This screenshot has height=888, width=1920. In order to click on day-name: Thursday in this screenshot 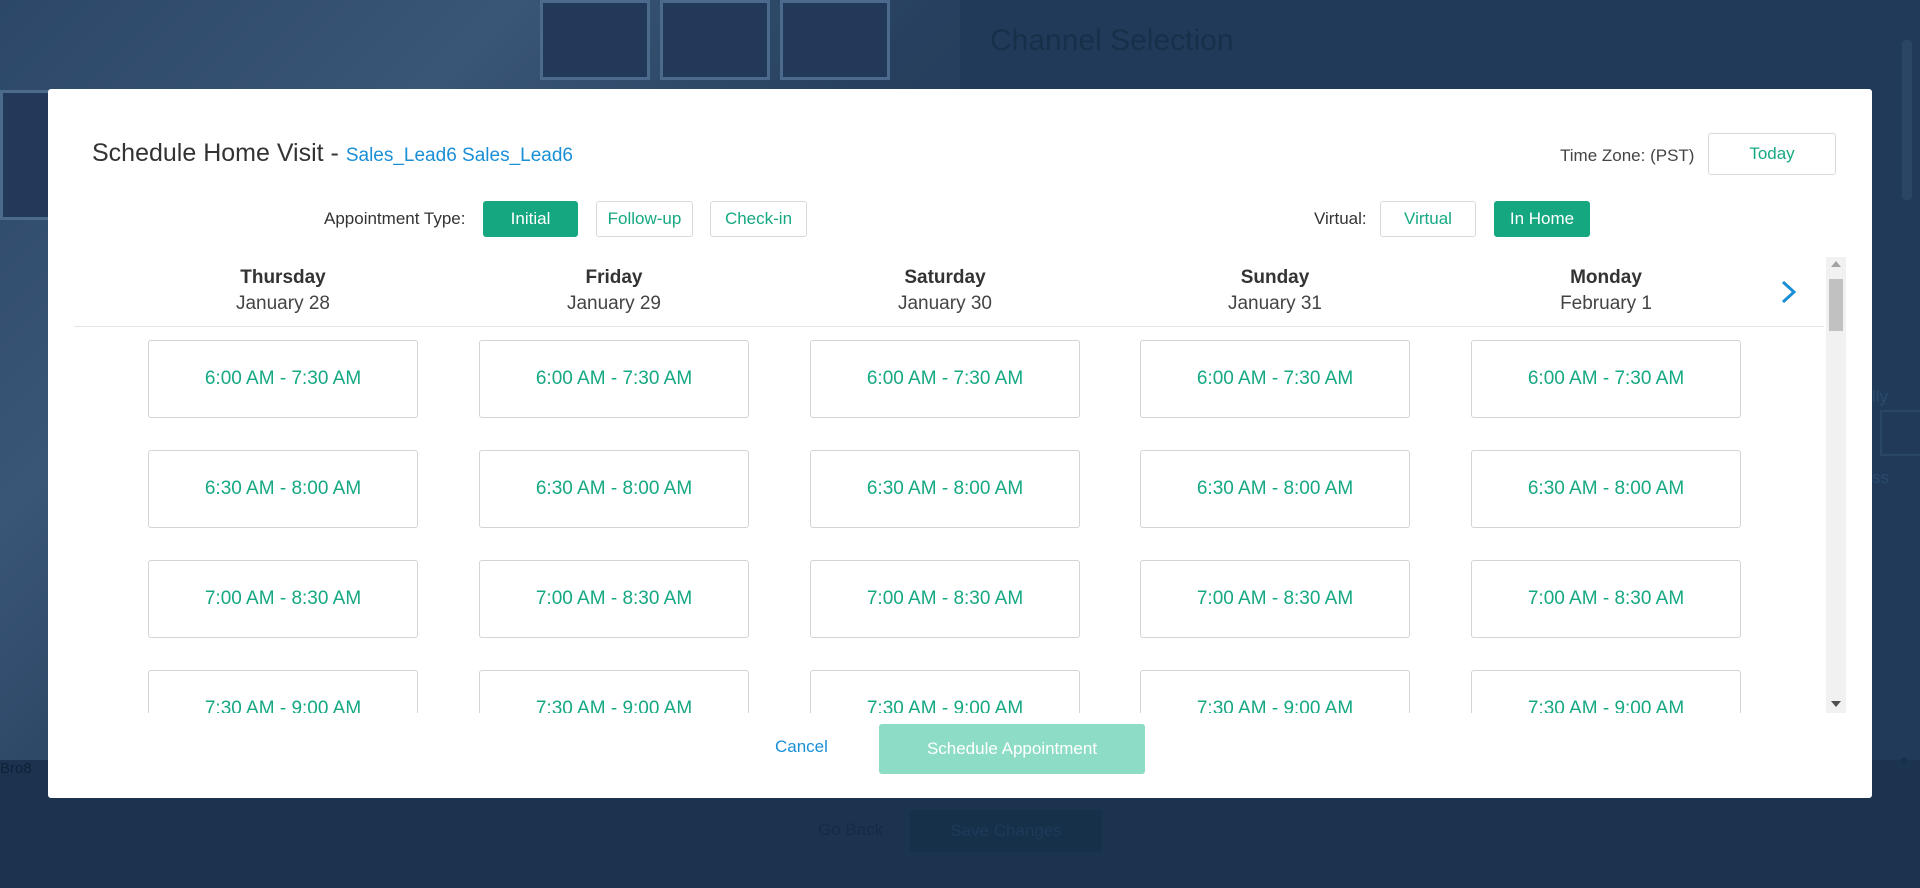, I will do `click(283, 277)`.